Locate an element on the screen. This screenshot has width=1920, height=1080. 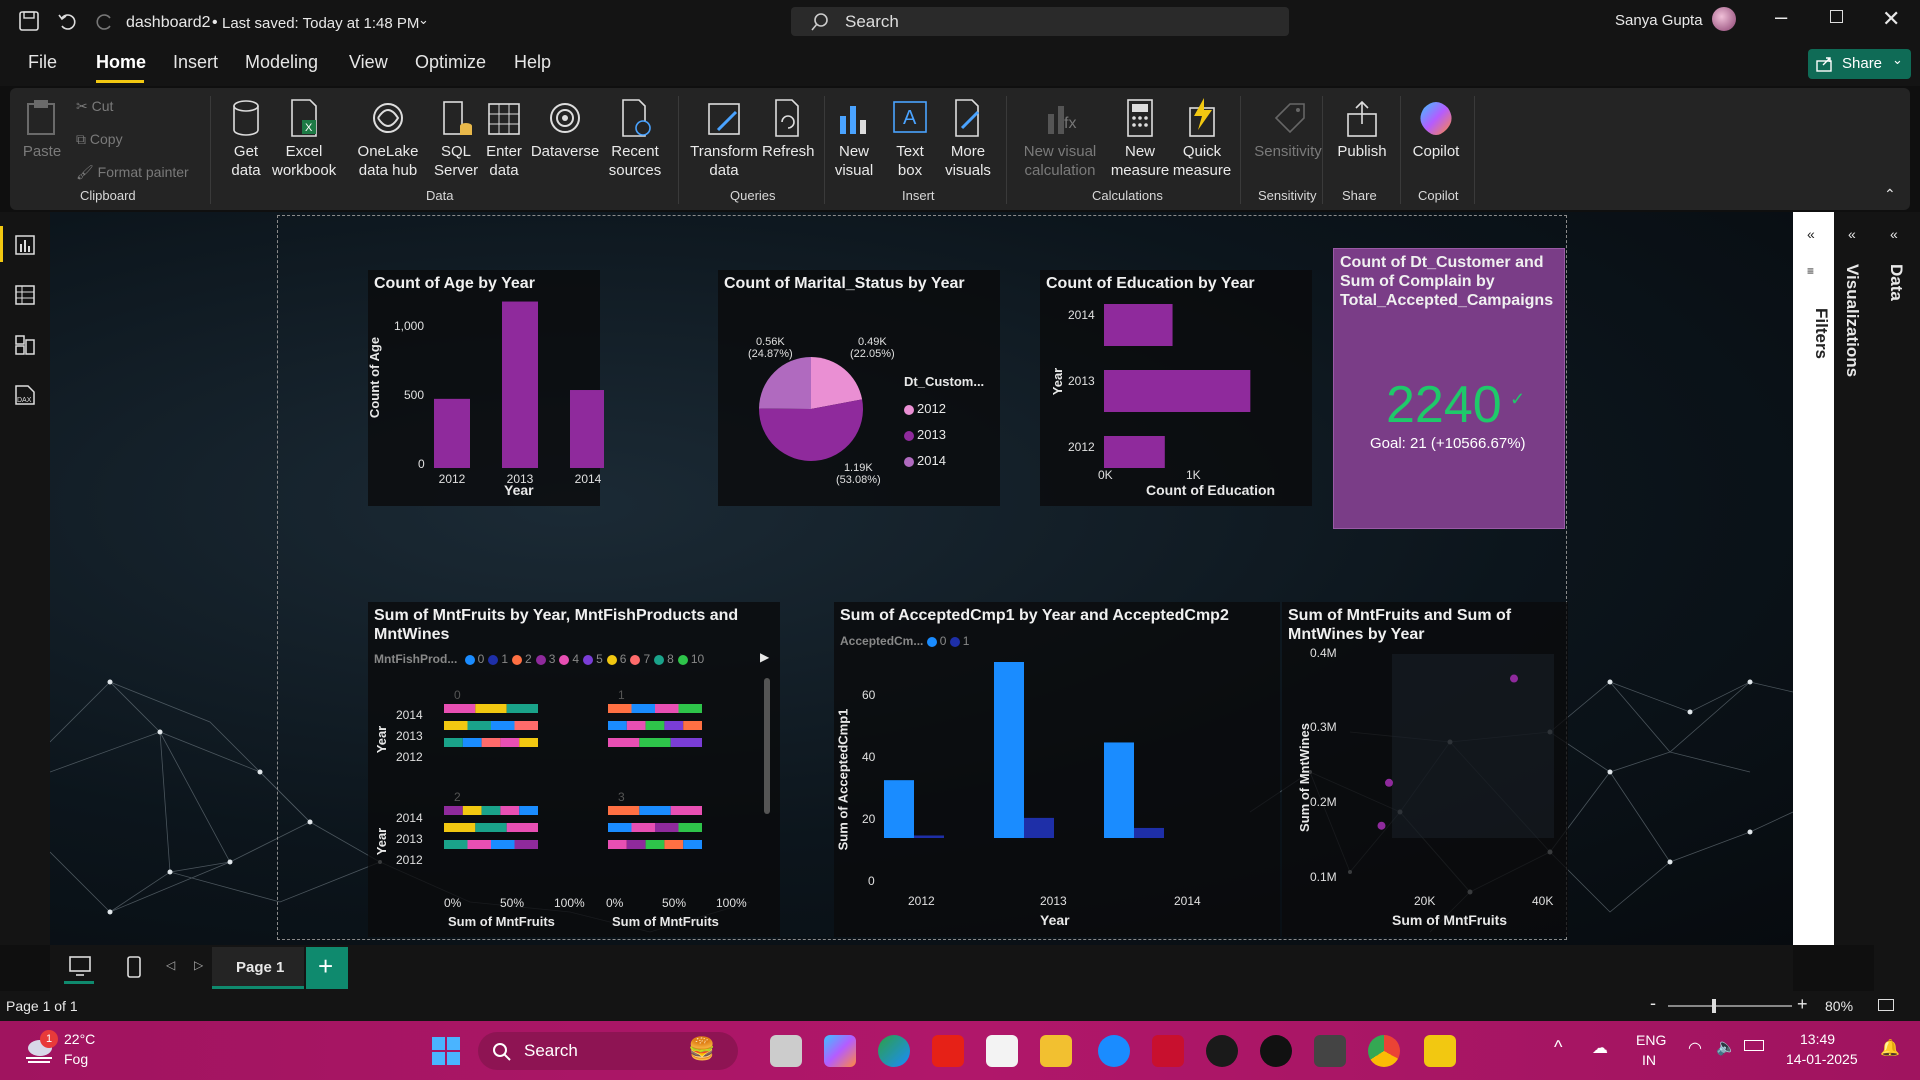
report-view-icon is located at coordinates (25, 245).